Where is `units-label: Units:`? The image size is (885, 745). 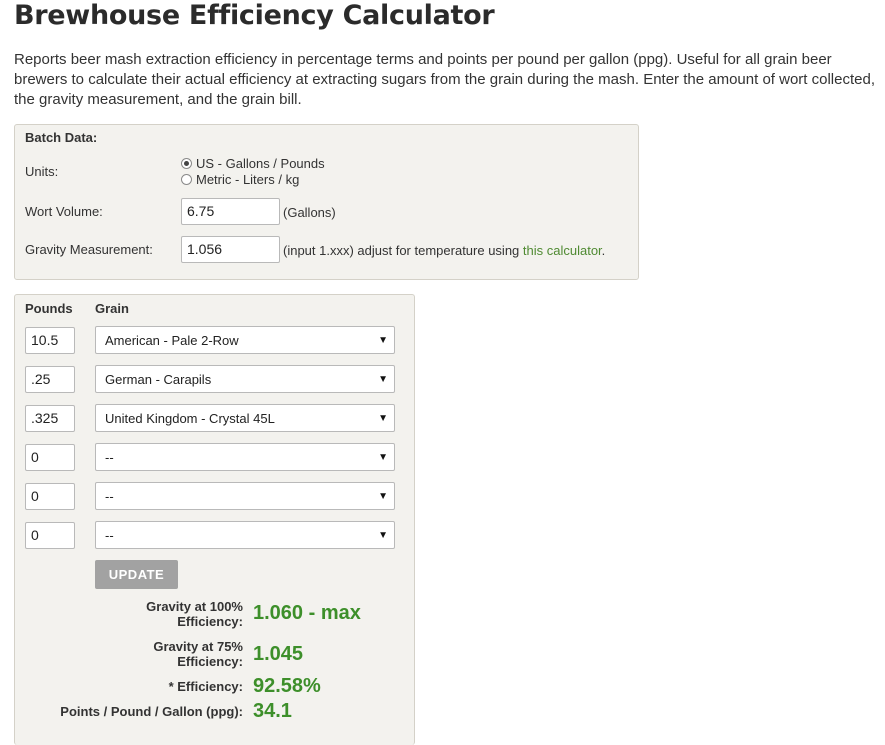
units-label: Units: is located at coordinates (42, 171).